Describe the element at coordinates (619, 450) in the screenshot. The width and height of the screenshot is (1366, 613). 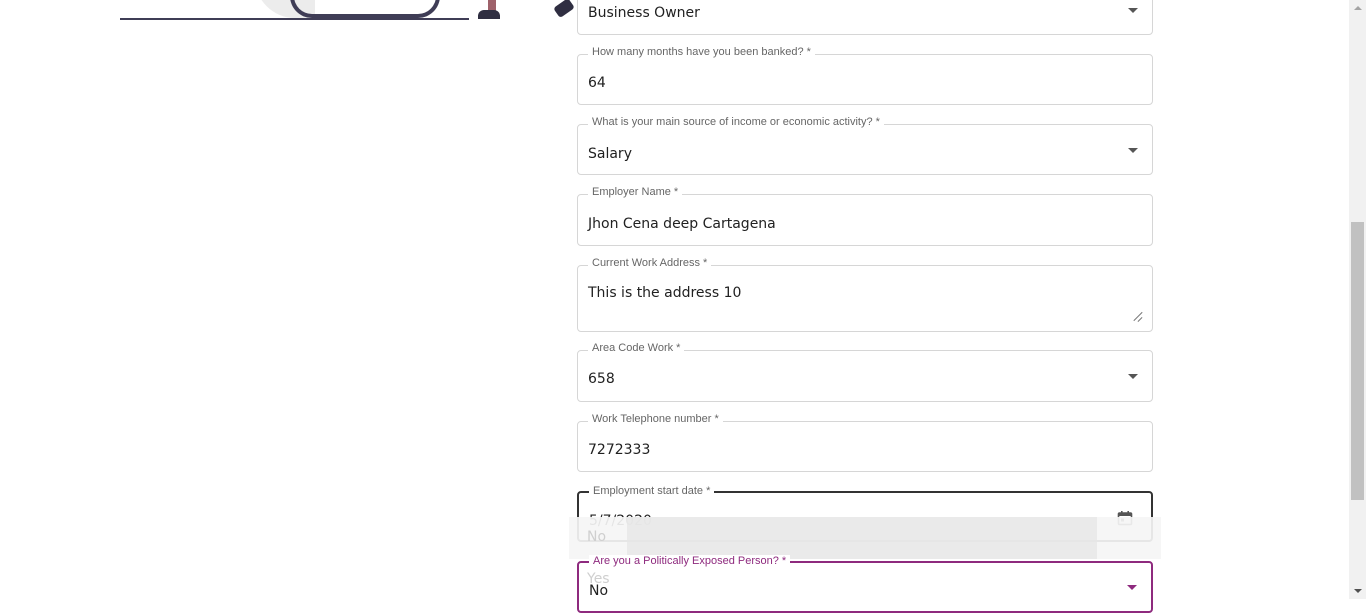
I see `work-phone-value: 7272333` at that location.